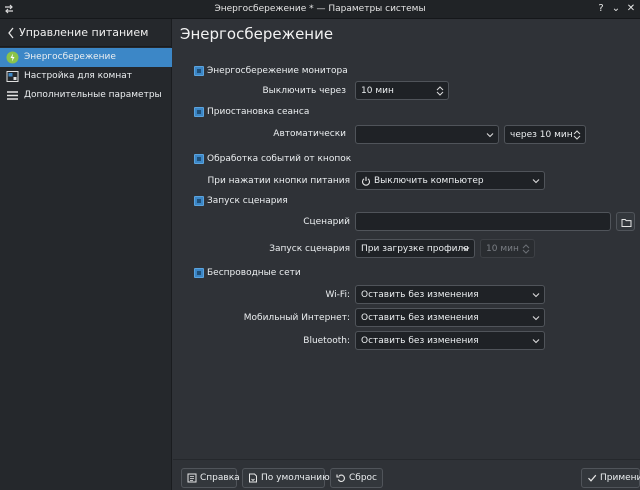 Image resolution: width=640 pixels, height=490 pixels. I want to click on run-script-when-dropdown: При загрузке профиля, so click(415, 248).